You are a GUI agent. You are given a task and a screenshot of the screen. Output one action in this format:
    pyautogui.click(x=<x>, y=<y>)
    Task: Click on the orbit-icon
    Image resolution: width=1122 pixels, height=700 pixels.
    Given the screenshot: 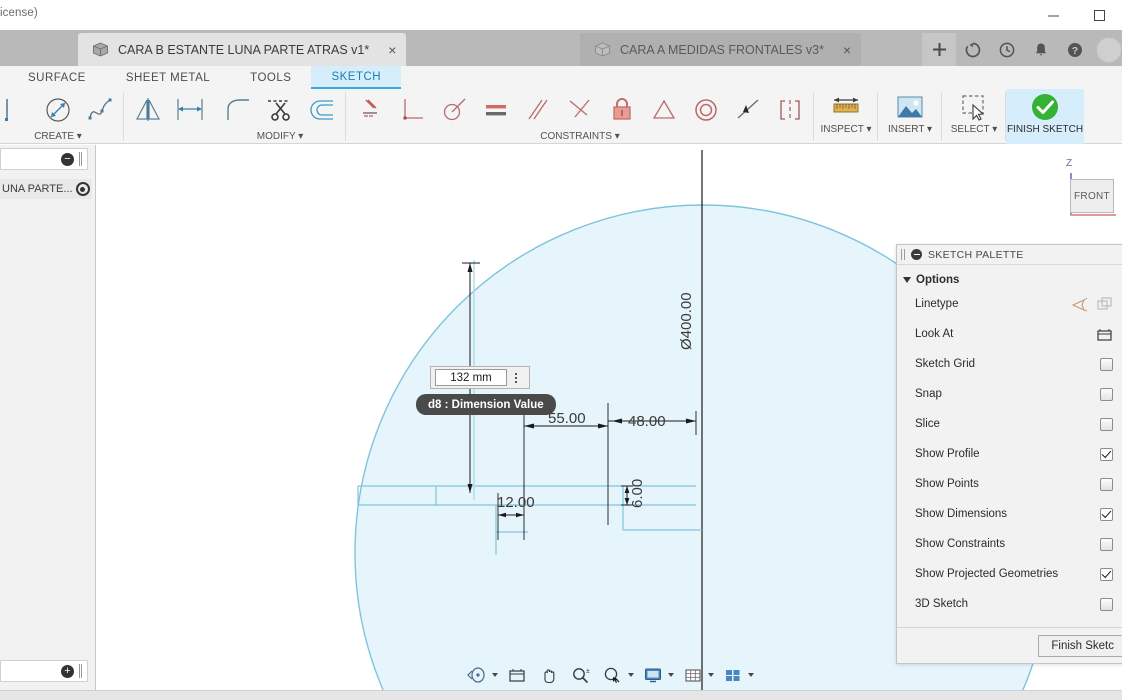 What is the action you would take?
    pyautogui.click(x=477, y=675)
    